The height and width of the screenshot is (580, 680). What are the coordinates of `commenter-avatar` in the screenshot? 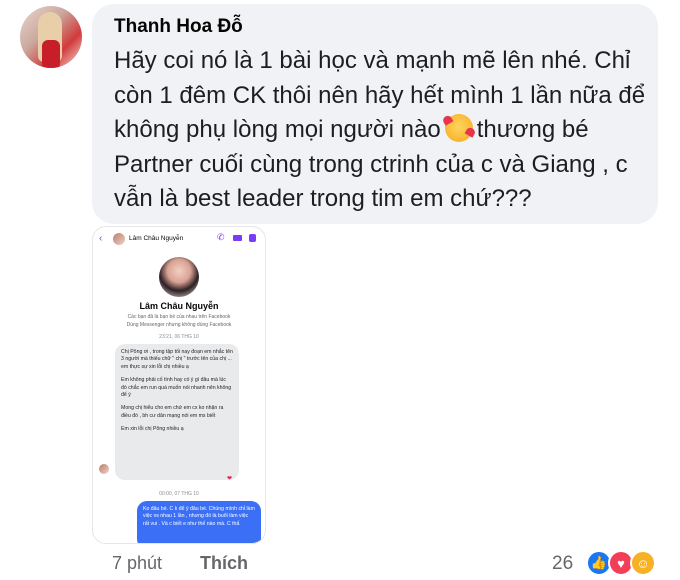 It's located at (51, 37).